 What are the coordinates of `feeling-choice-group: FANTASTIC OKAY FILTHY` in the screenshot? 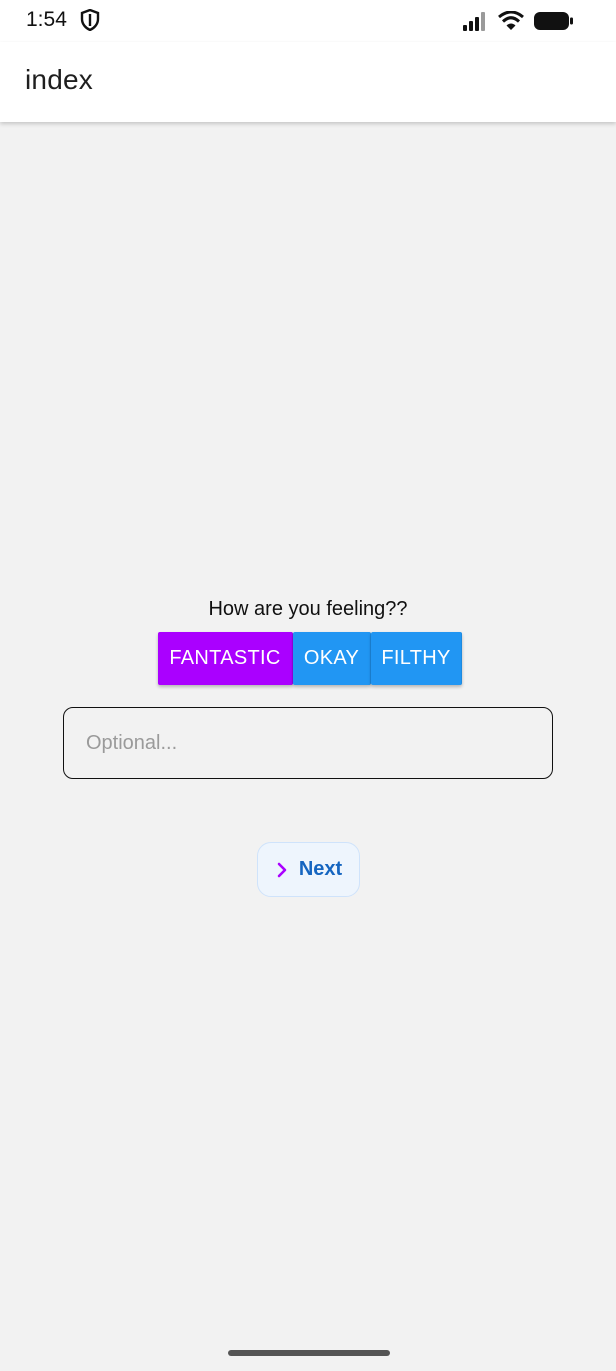 It's located at (310, 658).